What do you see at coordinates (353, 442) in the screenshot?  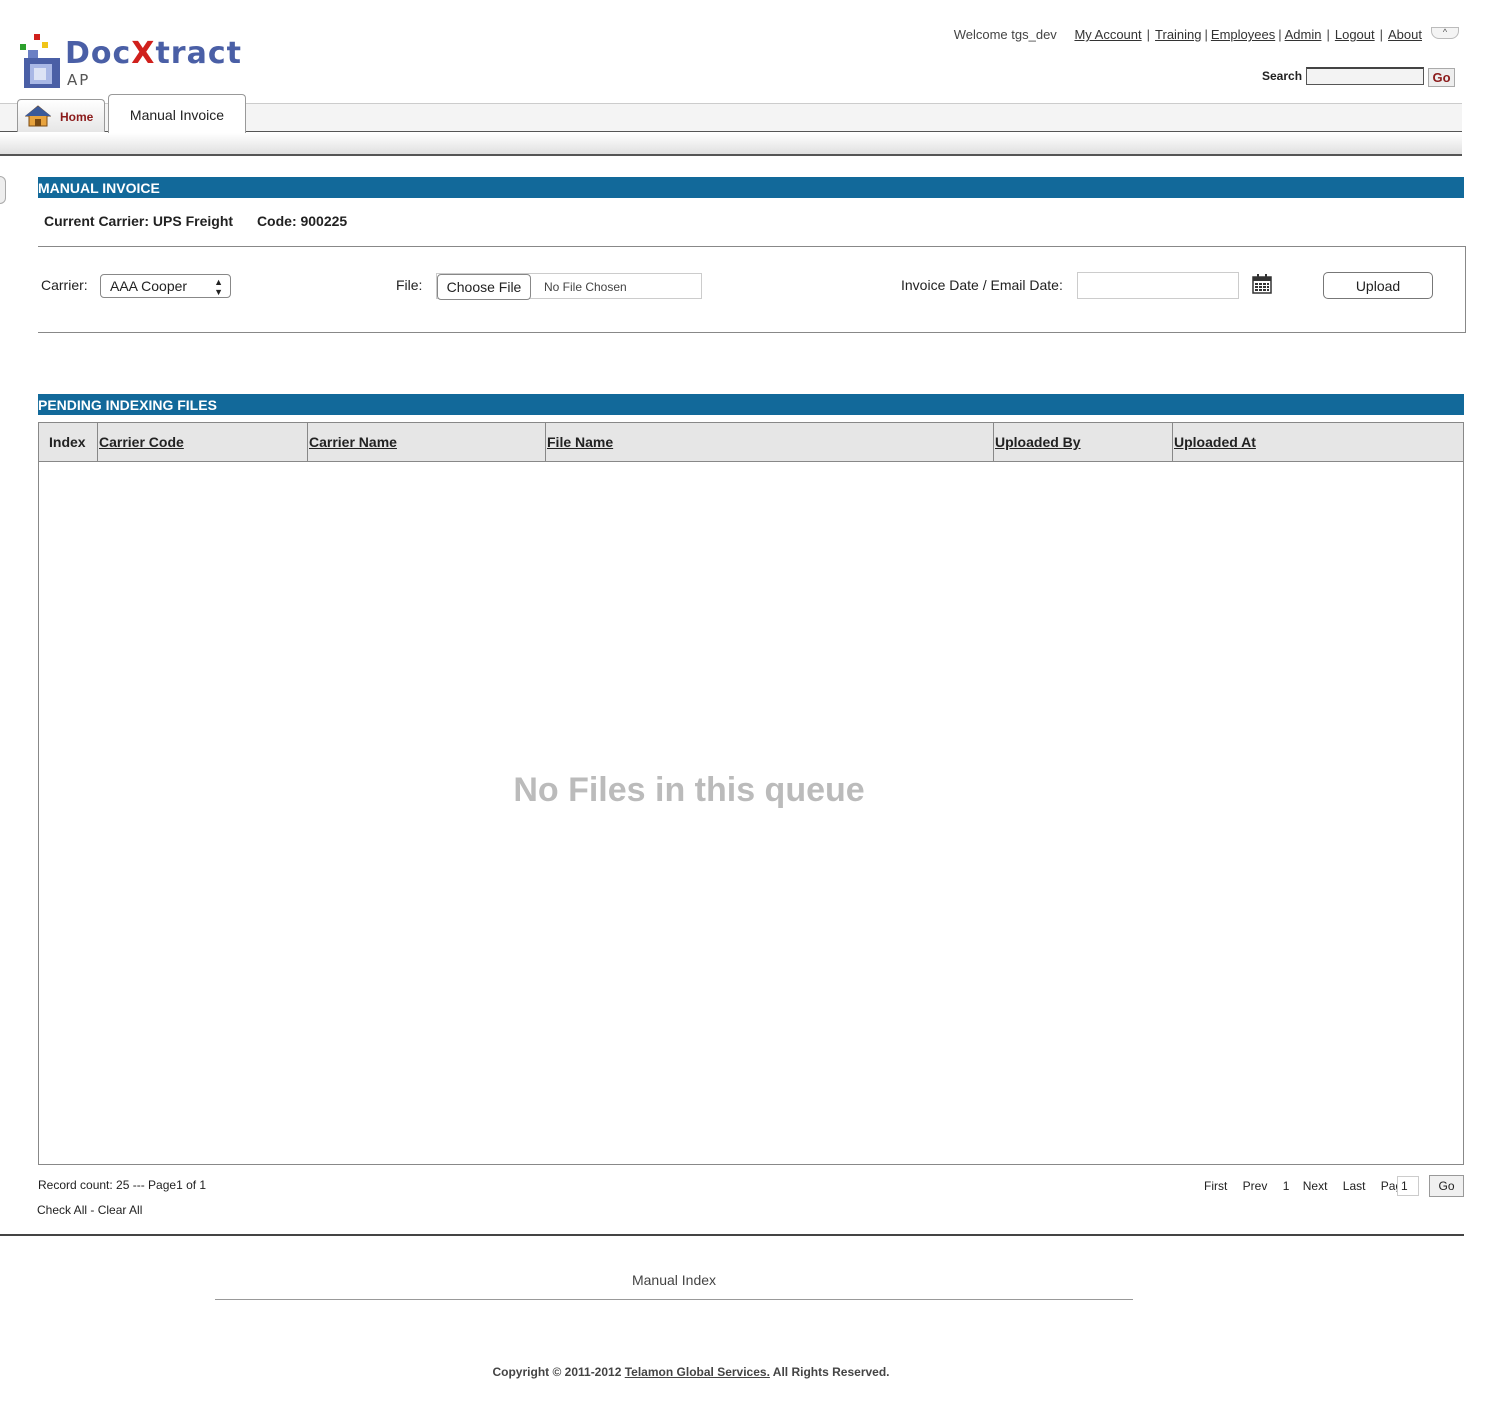 I see `sort-carrier-name-link: Carrier Name` at bounding box center [353, 442].